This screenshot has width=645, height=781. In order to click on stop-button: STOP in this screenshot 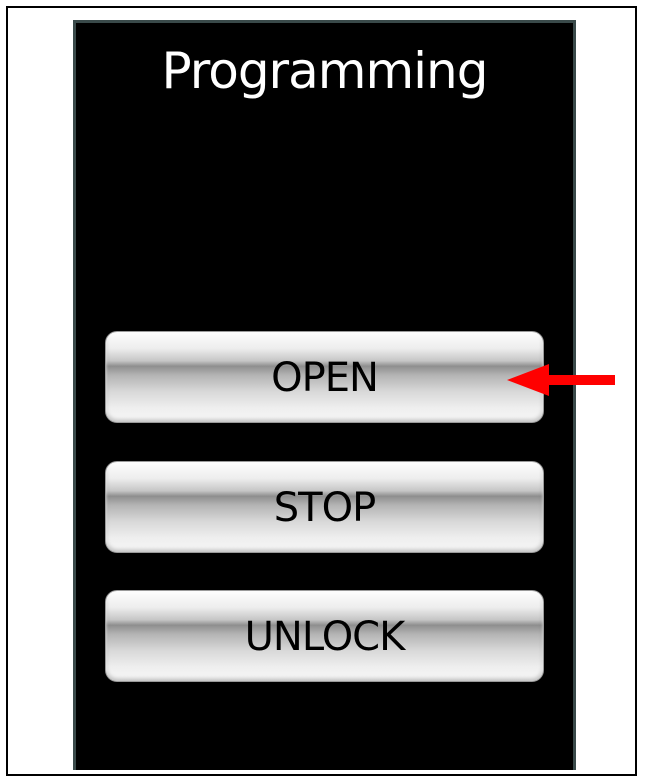, I will do `click(324, 507)`.